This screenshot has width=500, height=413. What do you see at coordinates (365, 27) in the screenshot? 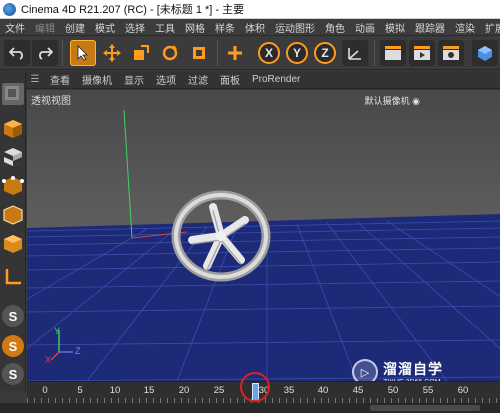
I see `menu-animate: 动画` at bounding box center [365, 27].